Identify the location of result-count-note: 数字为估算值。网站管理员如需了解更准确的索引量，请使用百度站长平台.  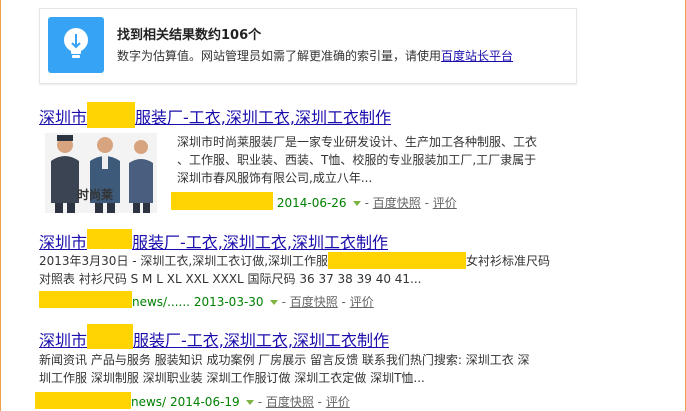
(315, 55).